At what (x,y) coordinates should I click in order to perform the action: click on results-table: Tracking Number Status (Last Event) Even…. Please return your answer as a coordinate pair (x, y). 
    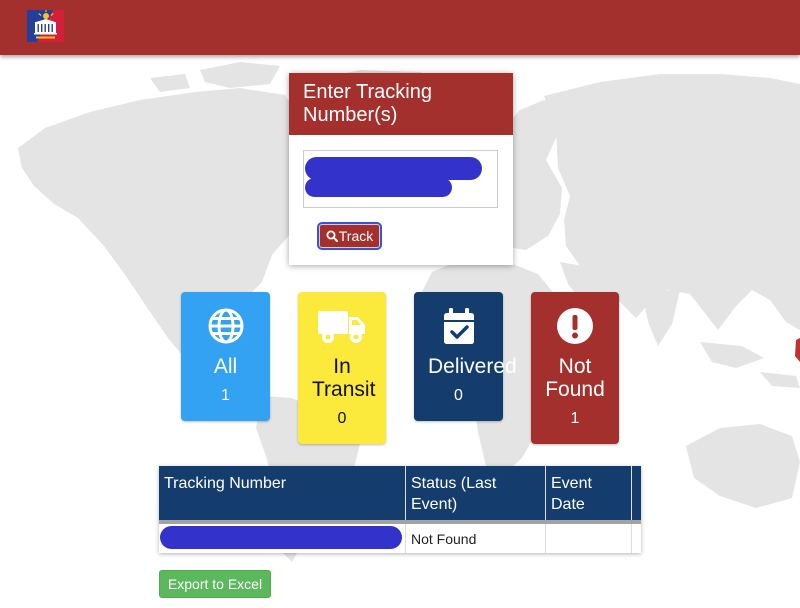
    Looking at the image, I should click on (400, 509).